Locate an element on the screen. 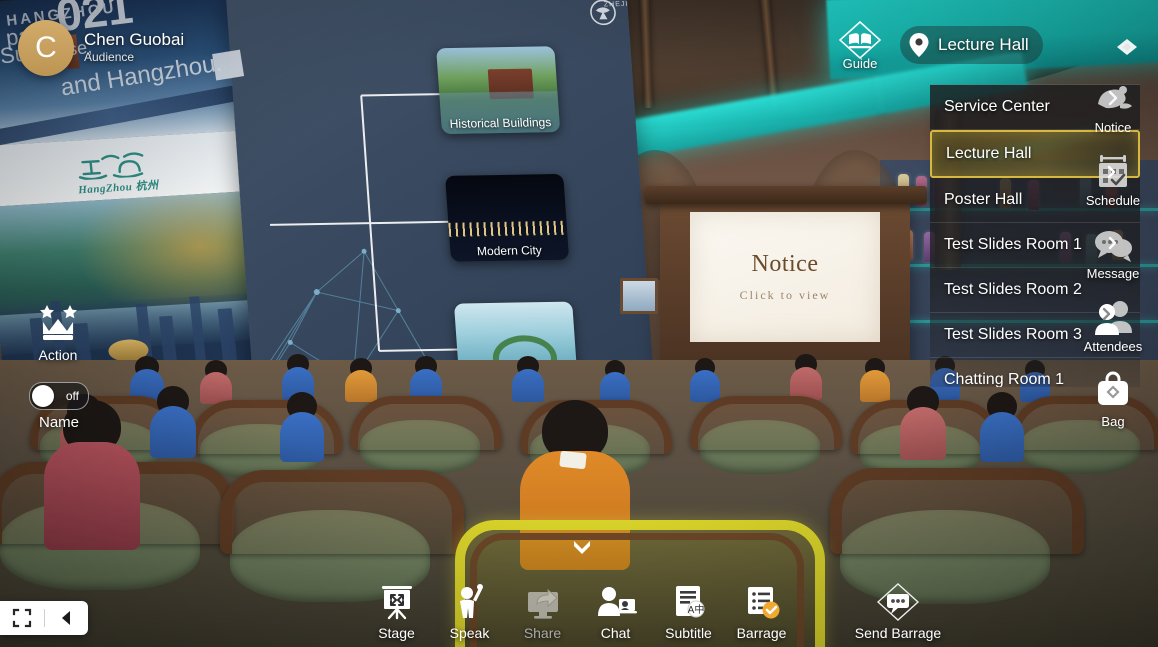 The image size is (1158, 647). toolbar-button-share: Share is located at coordinates (542, 611).